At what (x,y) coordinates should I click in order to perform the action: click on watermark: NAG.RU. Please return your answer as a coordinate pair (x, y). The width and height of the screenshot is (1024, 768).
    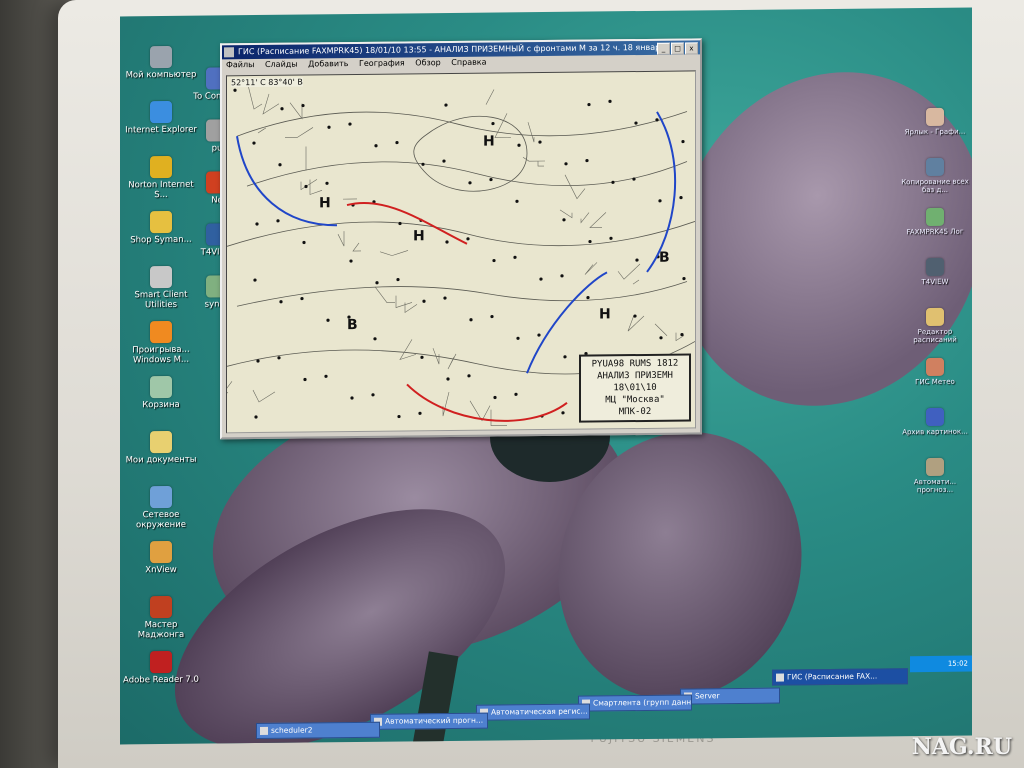
    Looking at the image, I should click on (961, 747).